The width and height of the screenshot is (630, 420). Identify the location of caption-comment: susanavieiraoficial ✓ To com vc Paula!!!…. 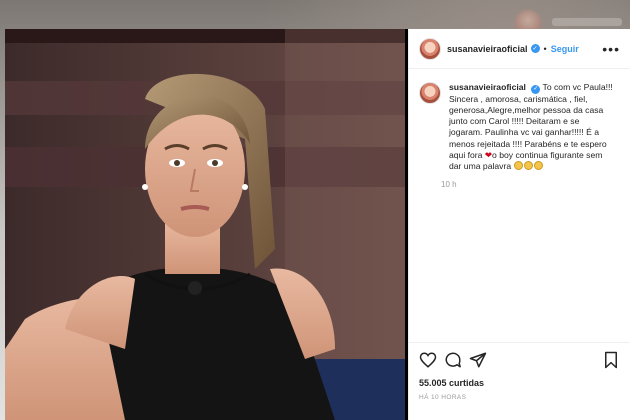
(519, 129).